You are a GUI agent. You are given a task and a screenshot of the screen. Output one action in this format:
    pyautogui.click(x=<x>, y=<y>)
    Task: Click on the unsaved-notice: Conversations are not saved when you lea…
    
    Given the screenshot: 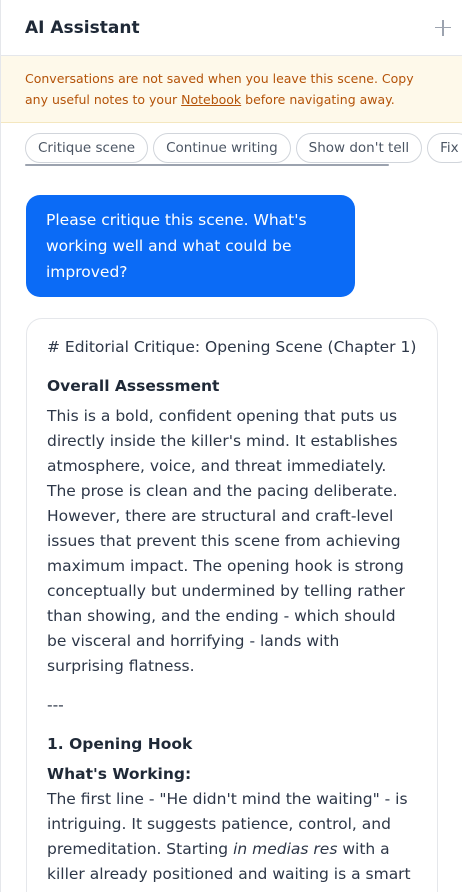 What is the action you would take?
    pyautogui.click(x=231, y=89)
    